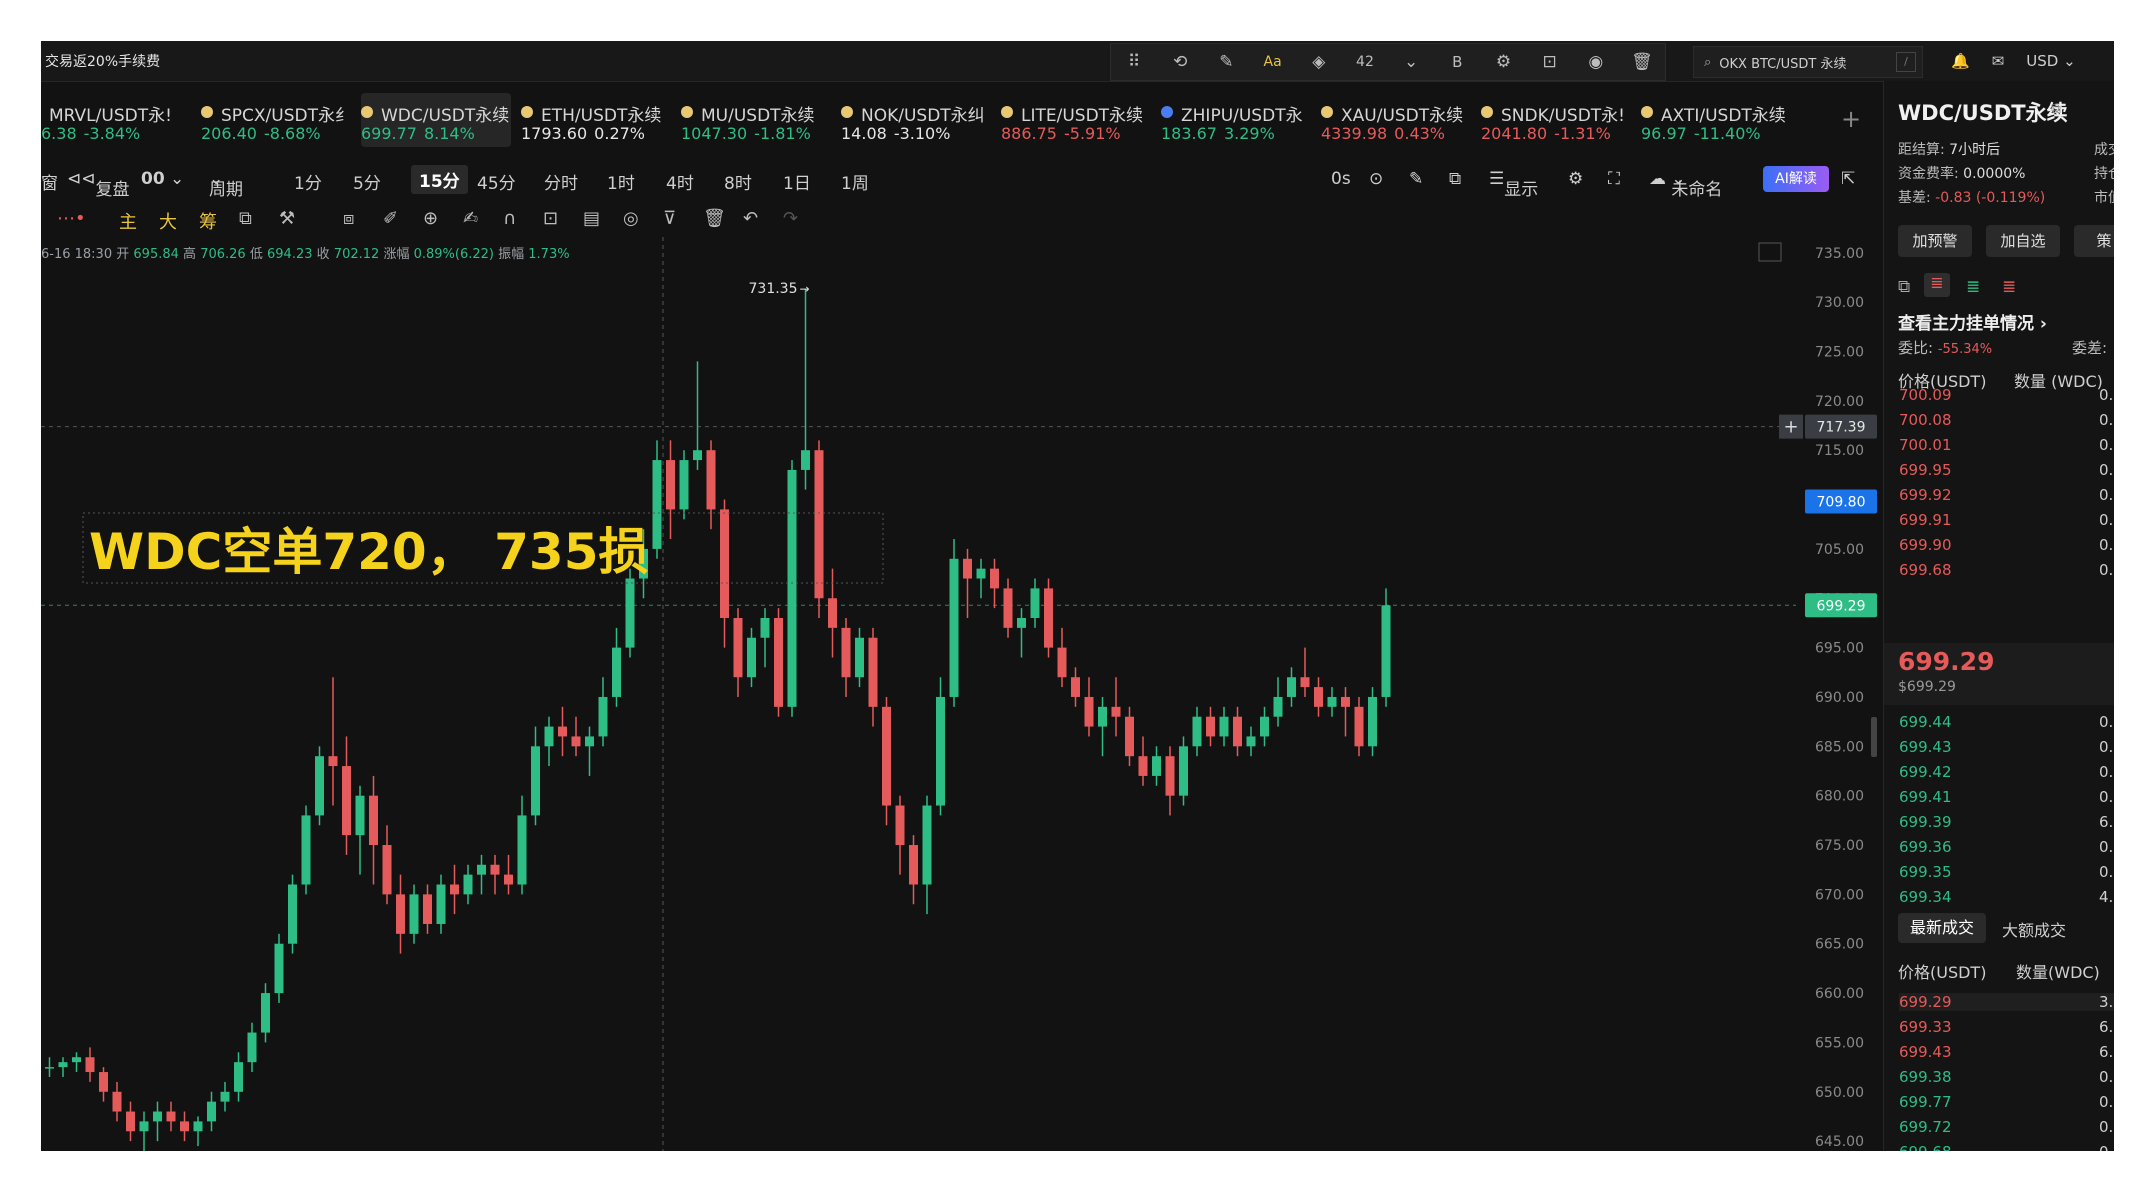 Image resolution: width=2156 pixels, height=1191 pixels. What do you see at coordinates (1457, 62) in the screenshot?
I see `bold-button: B` at bounding box center [1457, 62].